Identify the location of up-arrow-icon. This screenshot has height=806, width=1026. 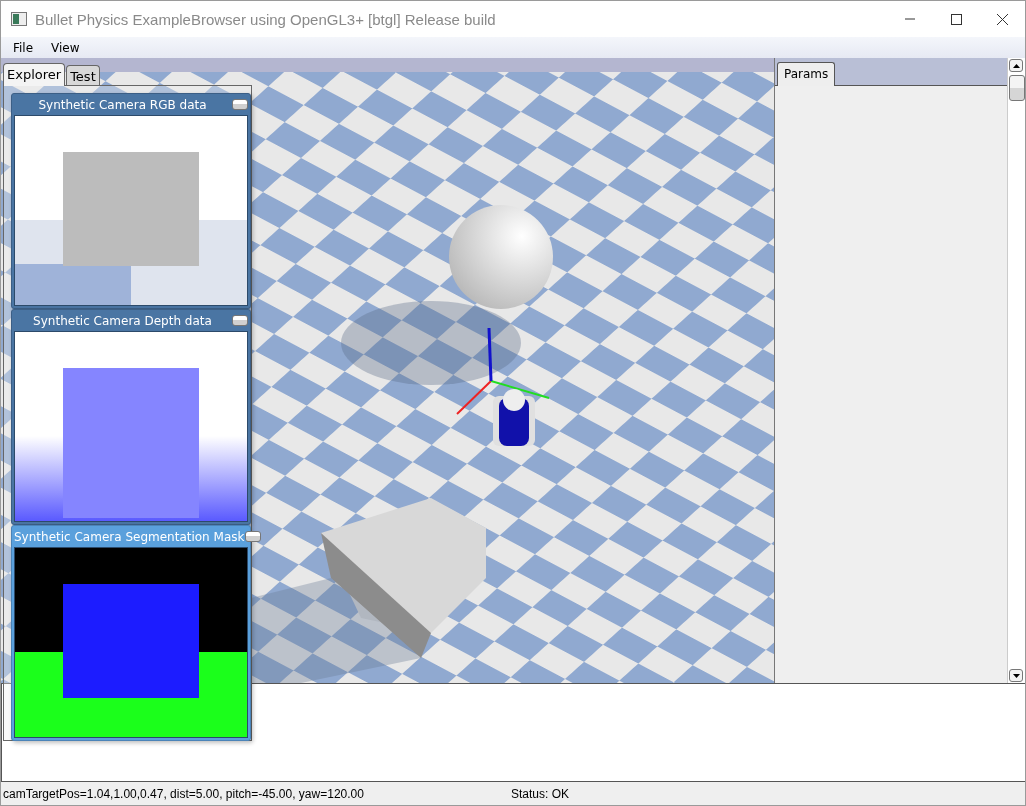
(1016, 65).